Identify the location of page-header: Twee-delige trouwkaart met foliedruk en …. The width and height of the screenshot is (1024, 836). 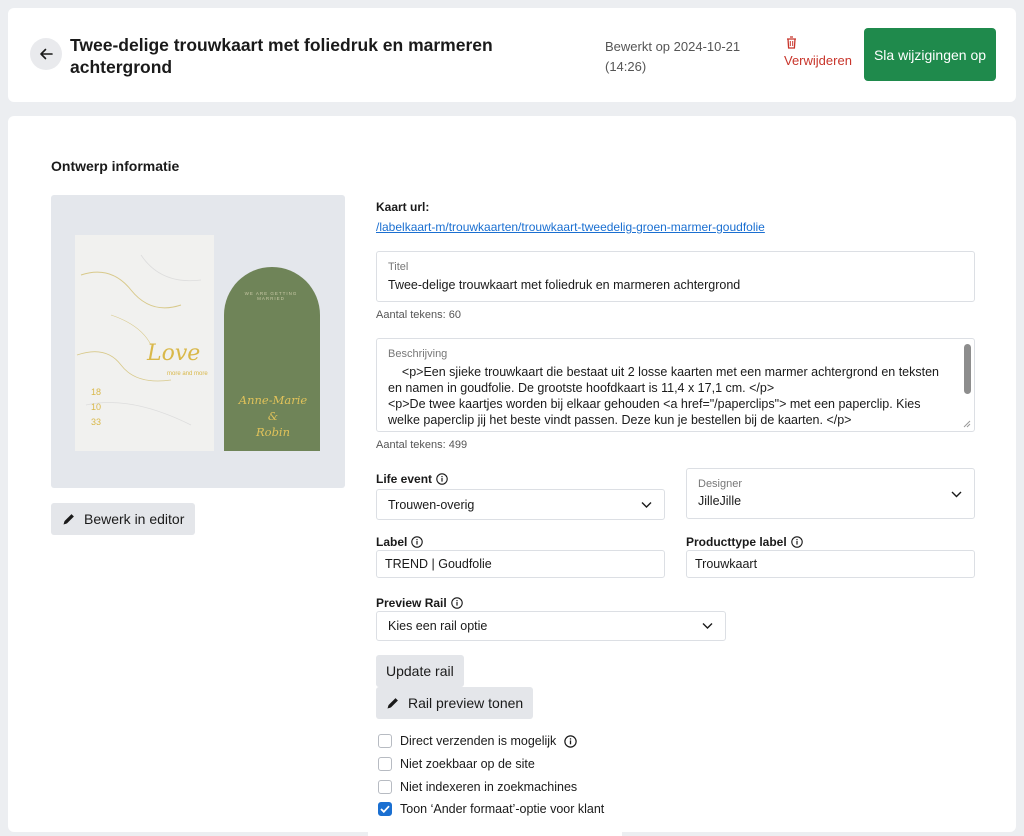
(512, 55).